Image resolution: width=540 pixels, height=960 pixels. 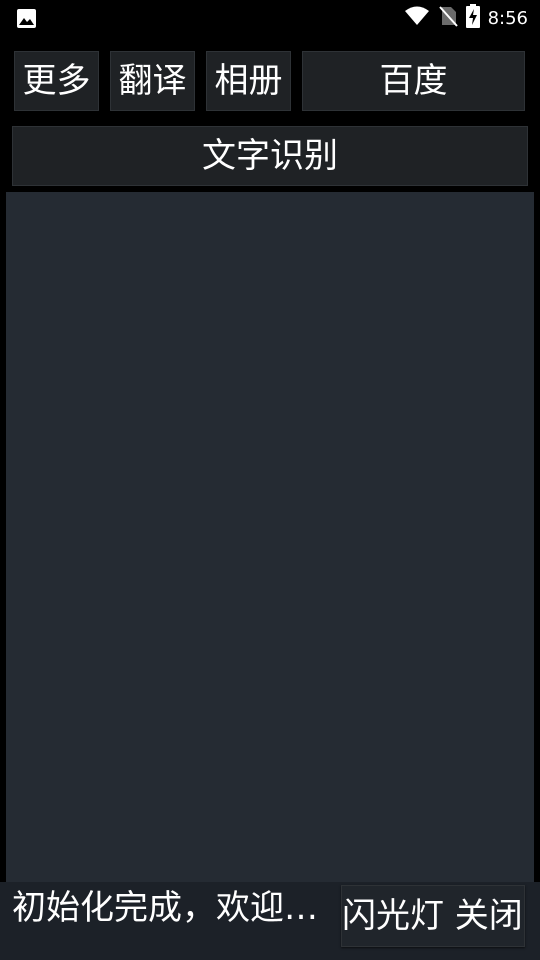 I want to click on text-recognition-button: 文字识别, so click(x=270, y=156).